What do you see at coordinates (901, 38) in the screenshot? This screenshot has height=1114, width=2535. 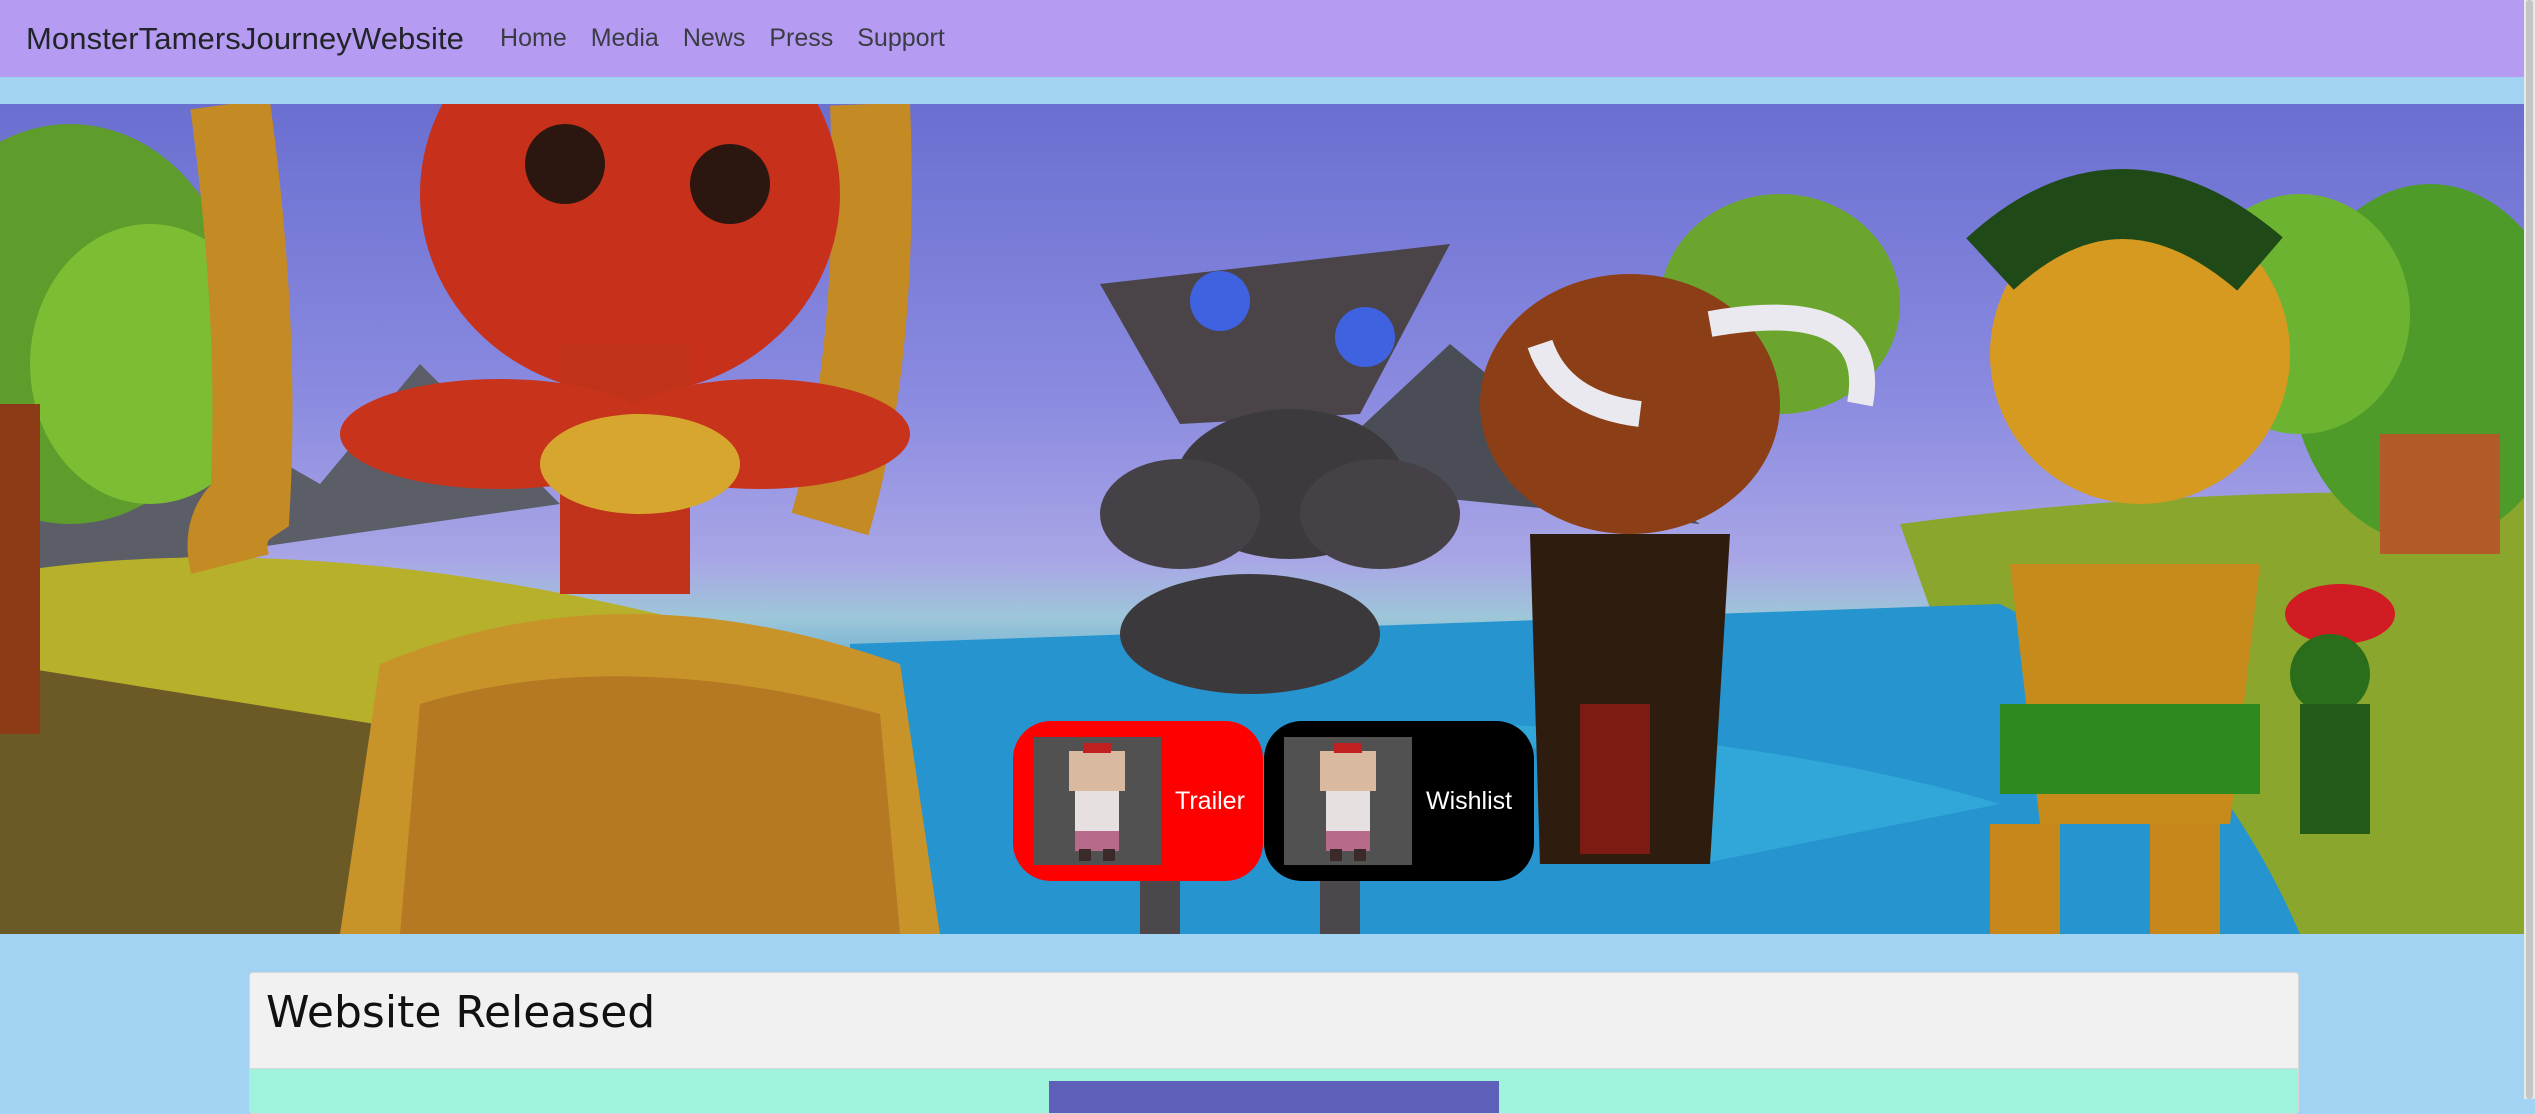 I see `nav-link-support: Support` at bounding box center [901, 38].